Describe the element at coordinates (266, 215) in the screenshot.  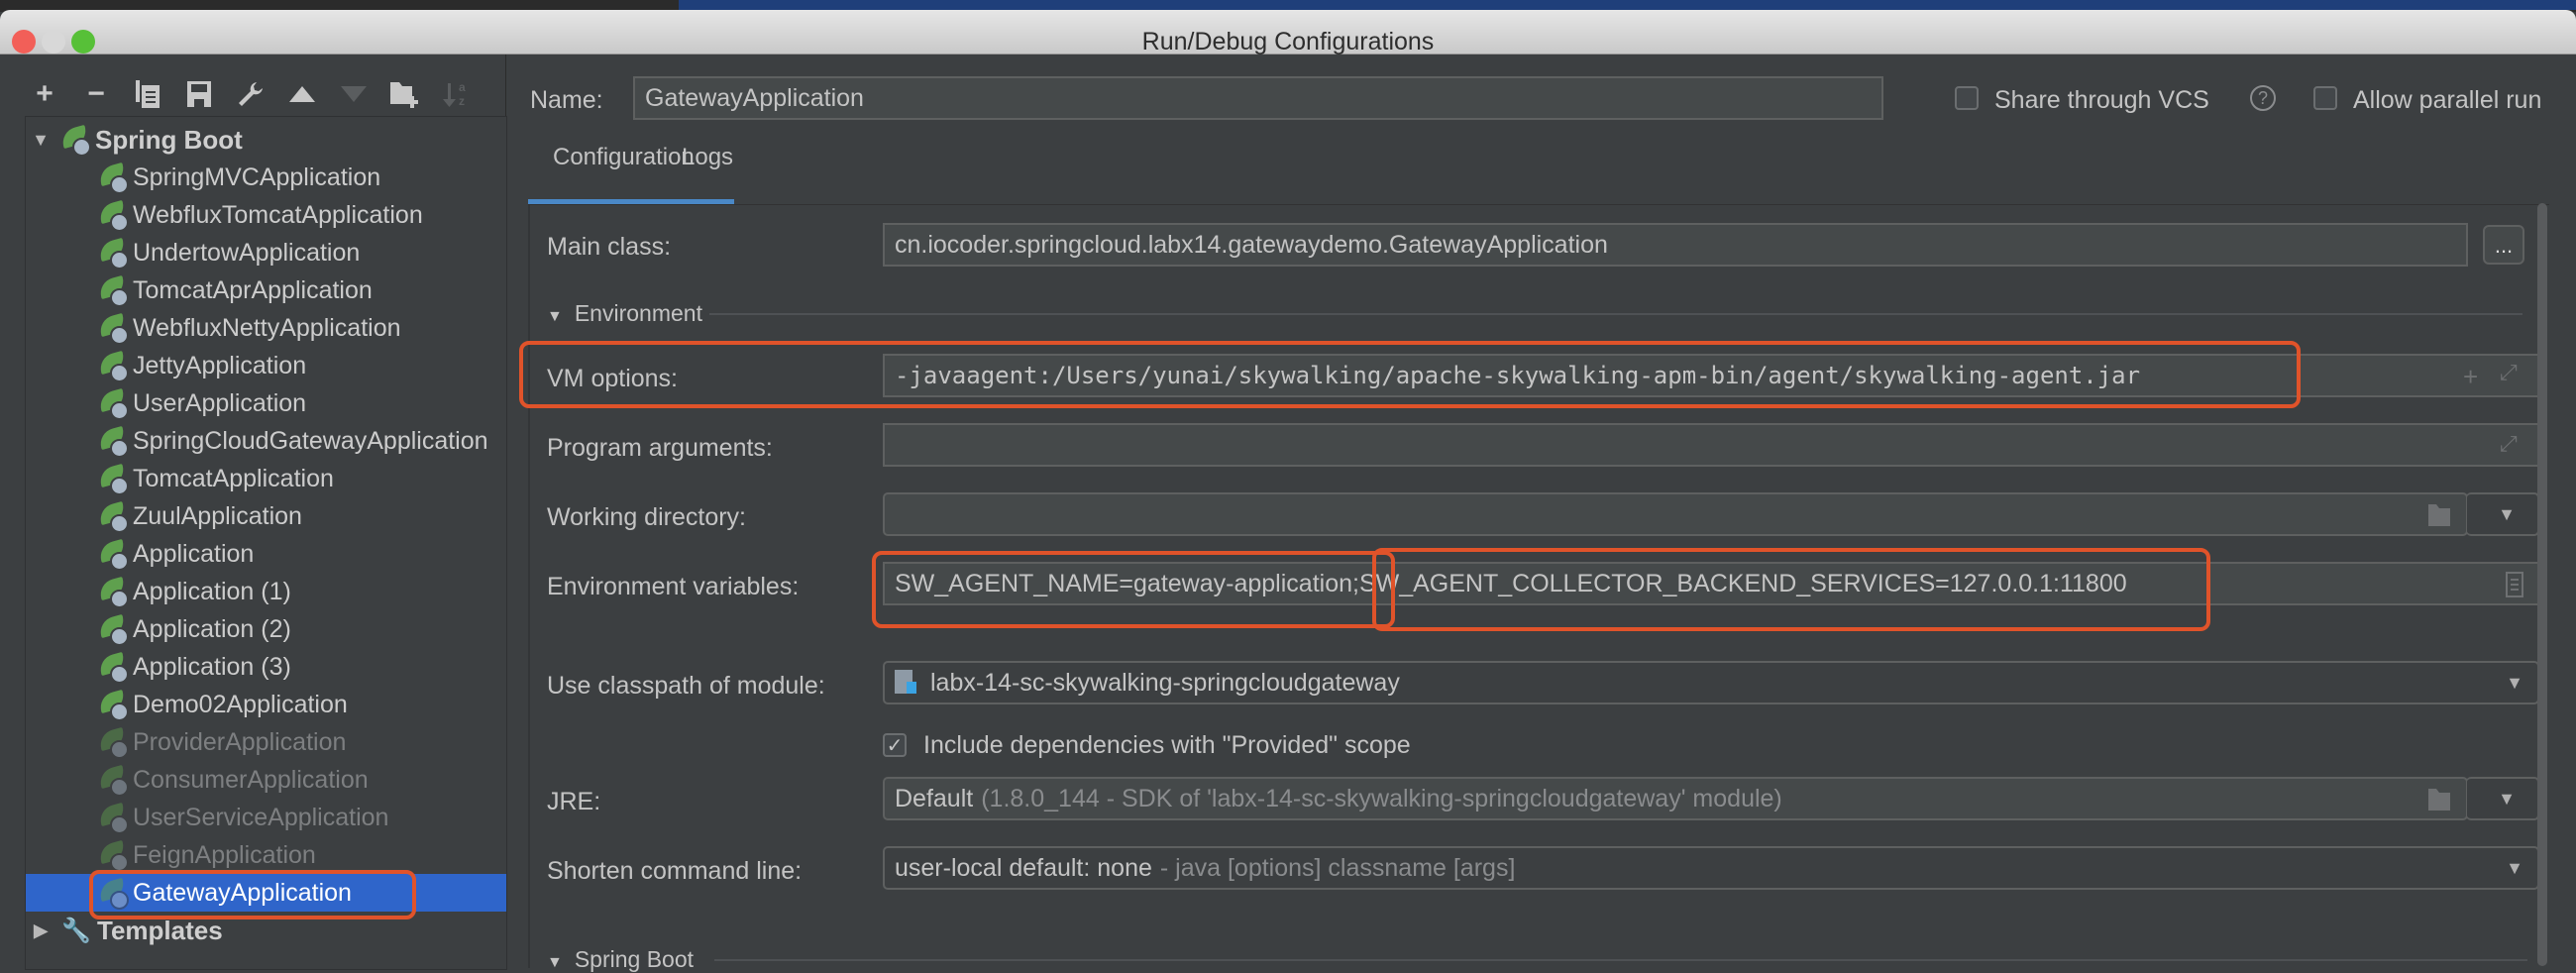
I see `tree-item: WebfluxTomcatApplication` at that location.